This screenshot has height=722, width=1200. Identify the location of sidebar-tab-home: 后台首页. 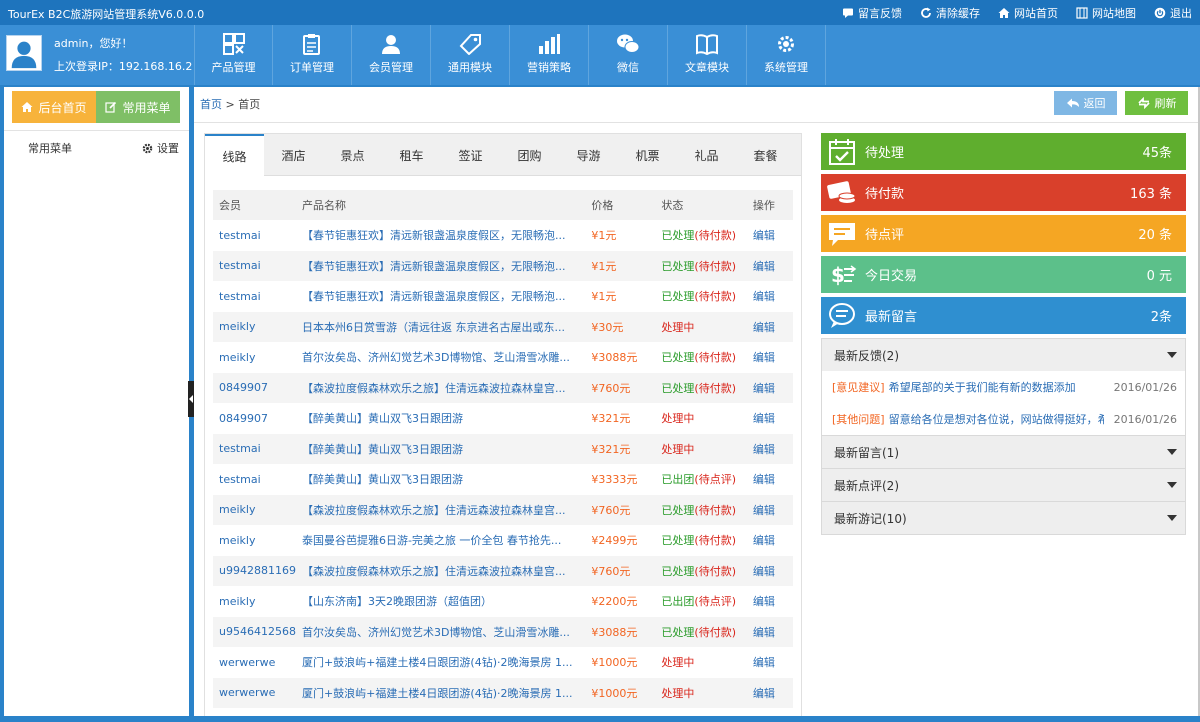
(54, 107).